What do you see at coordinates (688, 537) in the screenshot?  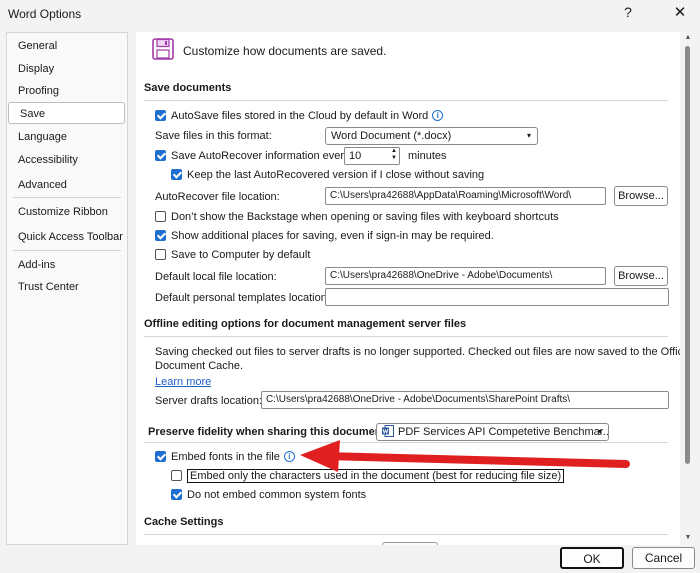 I see `scroll-down-icon: ▼` at bounding box center [688, 537].